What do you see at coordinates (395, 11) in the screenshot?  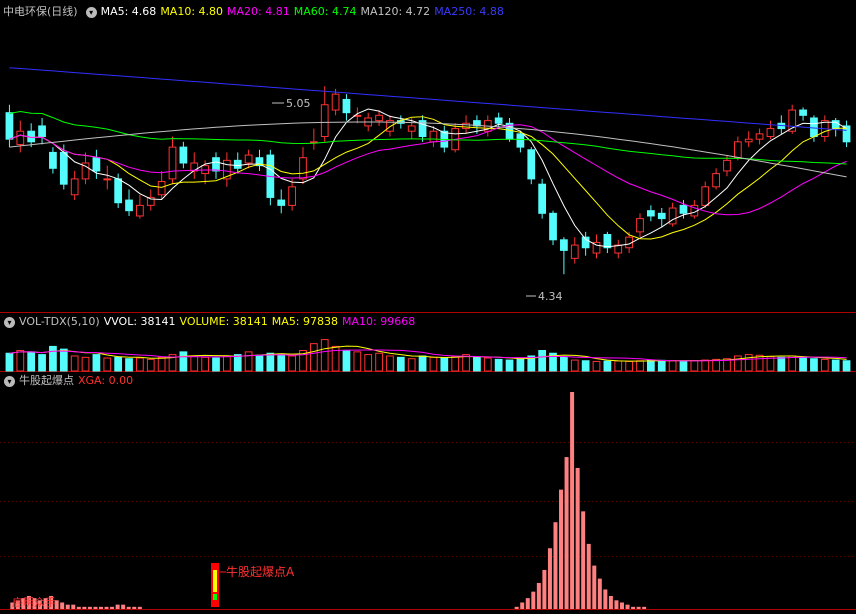 I see `legend-ma120: MA120: 4.72` at bounding box center [395, 11].